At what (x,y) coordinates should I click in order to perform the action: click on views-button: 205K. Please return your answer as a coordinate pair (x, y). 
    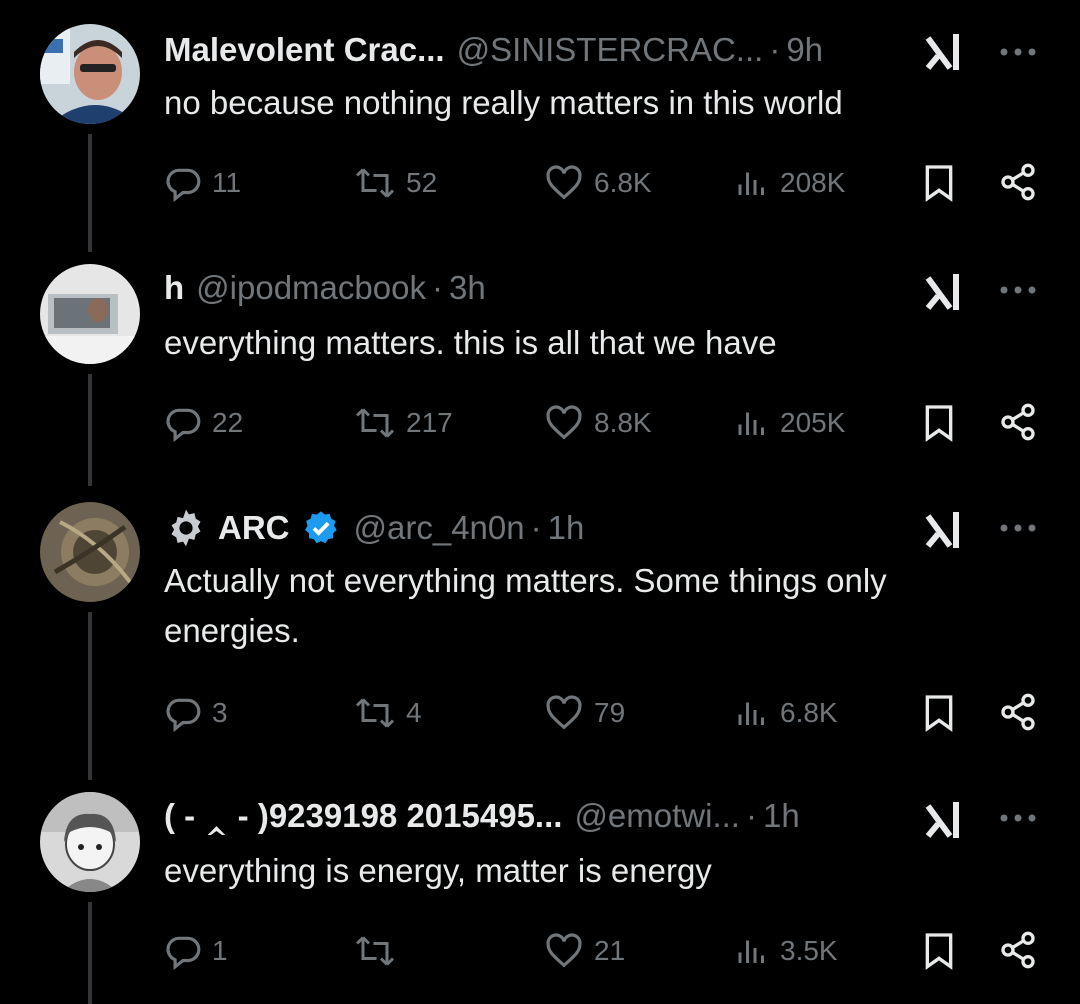
    Looking at the image, I should click on (789, 423).